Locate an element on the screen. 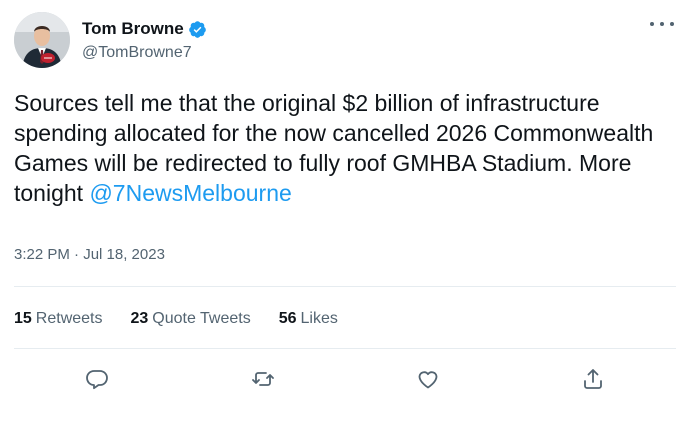 The height and width of the screenshot is (421, 690). retweets-label: Retweets is located at coordinates (69, 318).